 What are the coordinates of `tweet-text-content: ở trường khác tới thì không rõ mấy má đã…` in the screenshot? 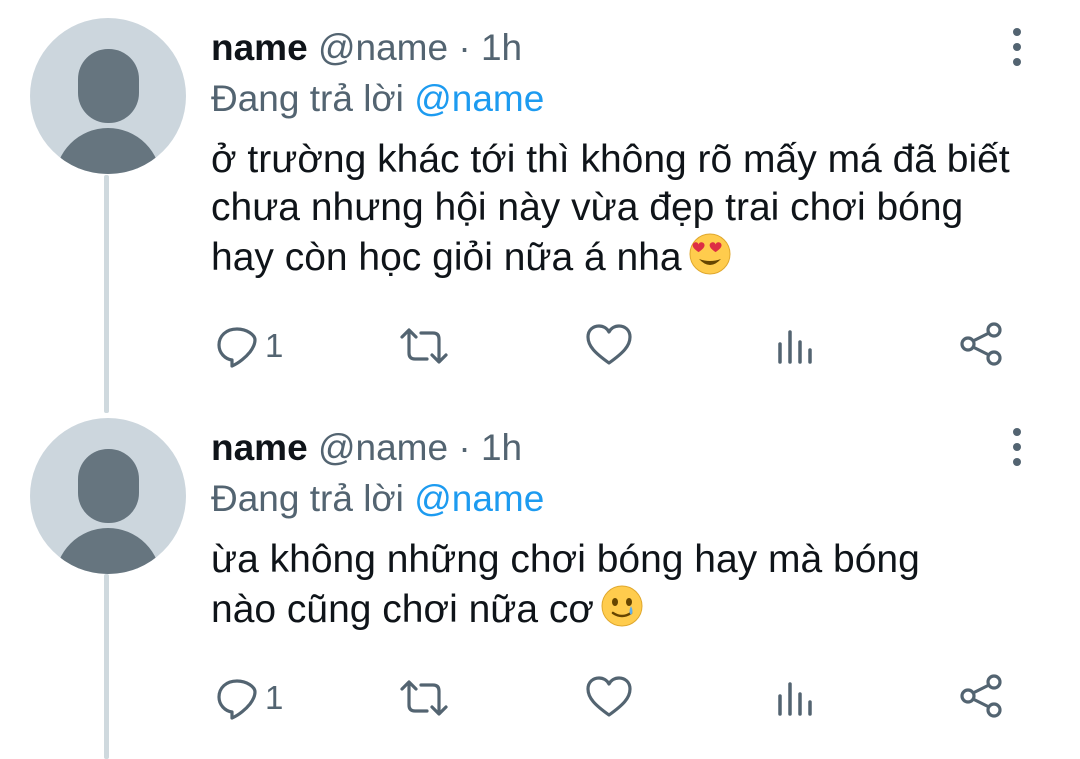 It's located at (610, 208).